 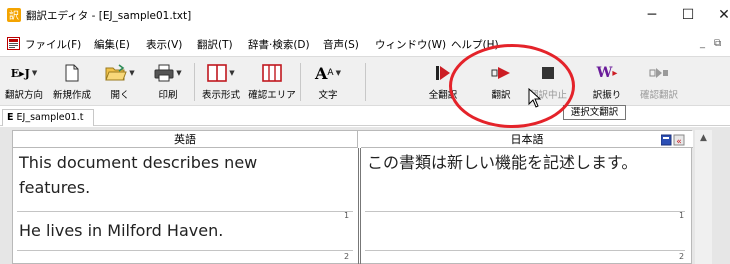 What do you see at coordinates (168, 73) in the screenshot?
I see `printer-icon: ▼` at bounding box center [168, 73].